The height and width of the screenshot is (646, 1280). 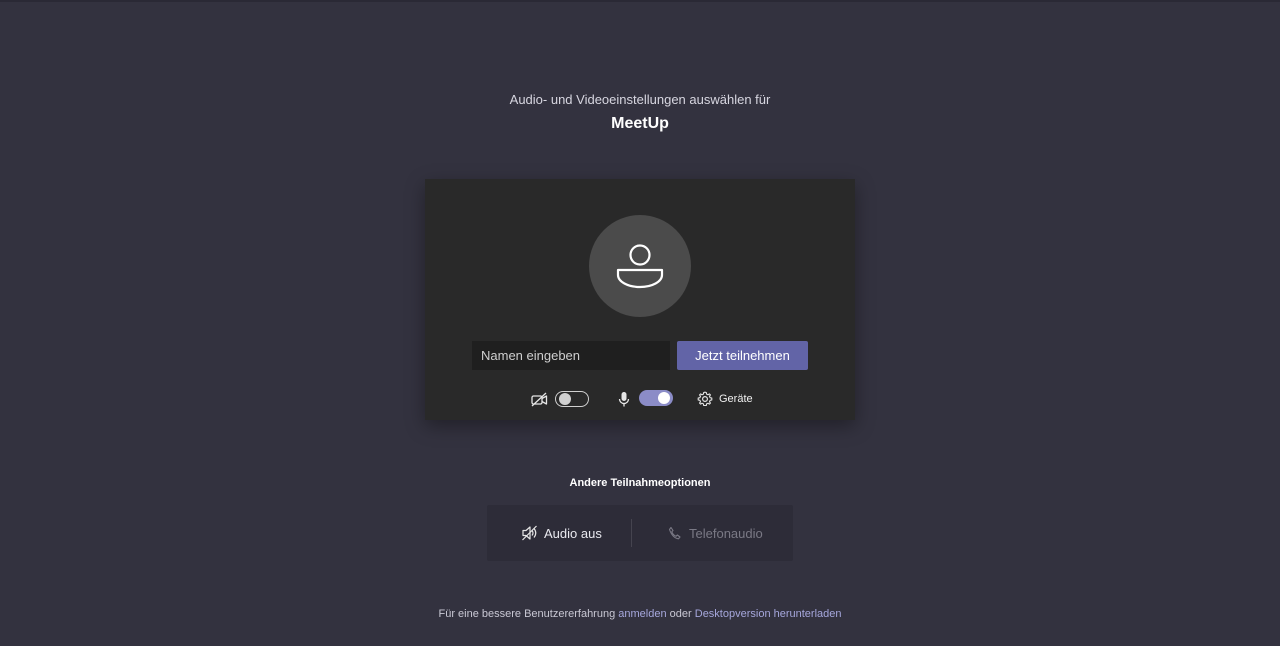 What do you see at coordinates (656, 398) in the screenshot?
I see `microphone-toggle` at bounding box center [656, 398].